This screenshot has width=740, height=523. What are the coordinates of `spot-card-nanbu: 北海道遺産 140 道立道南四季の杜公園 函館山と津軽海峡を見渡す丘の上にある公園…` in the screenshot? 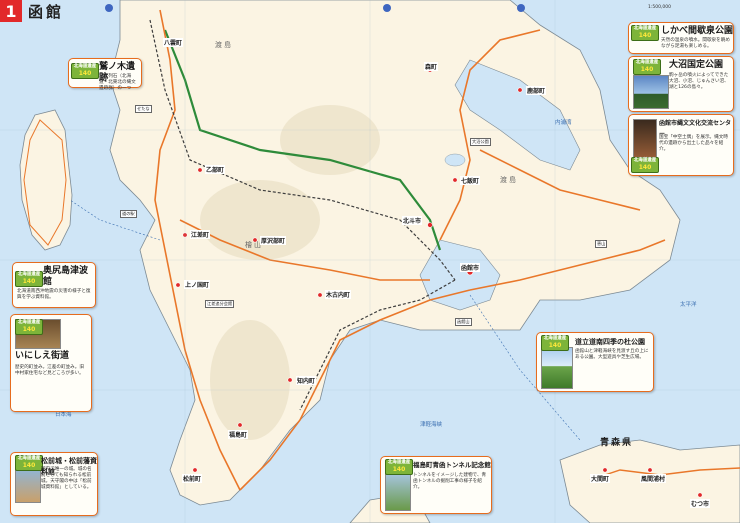 It's located at (595, 362).